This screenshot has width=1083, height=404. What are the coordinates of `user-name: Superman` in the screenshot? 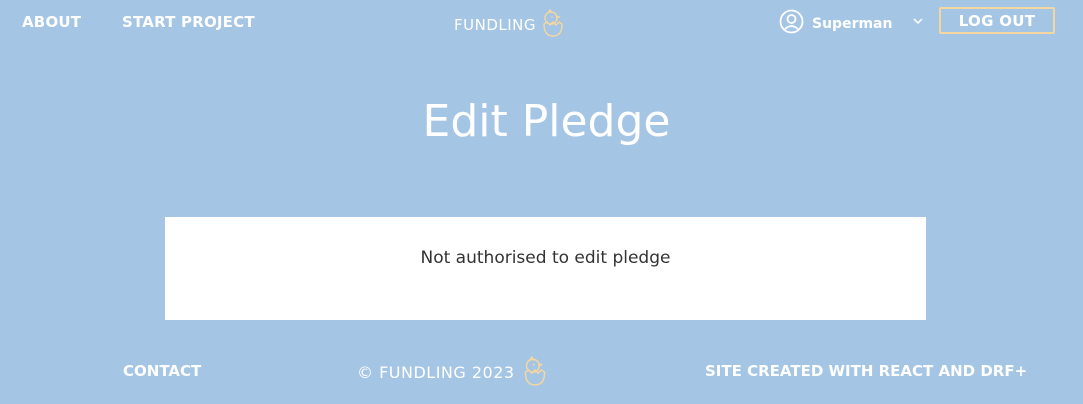 It's located at (852, 24).